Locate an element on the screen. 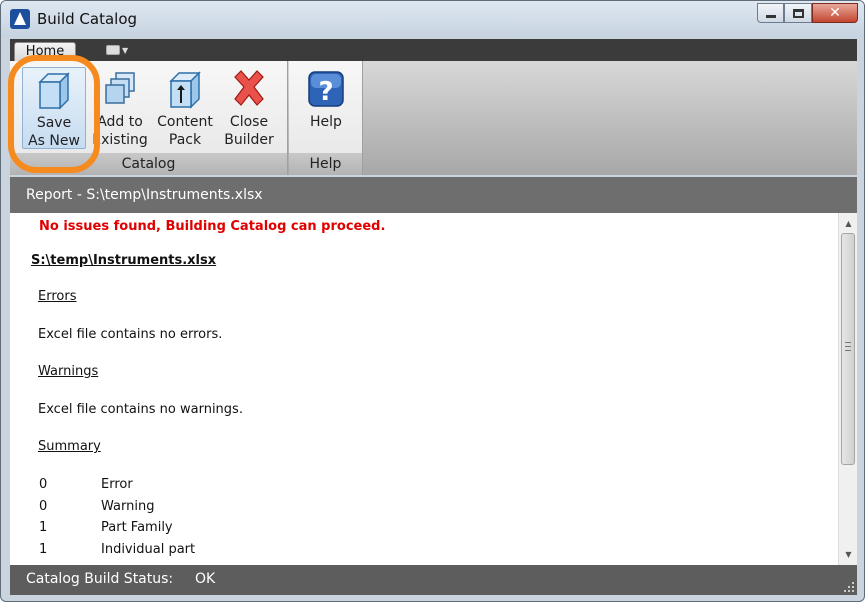  status-bar: Catalog Build Status: OK is located at coordinates (433, 580).